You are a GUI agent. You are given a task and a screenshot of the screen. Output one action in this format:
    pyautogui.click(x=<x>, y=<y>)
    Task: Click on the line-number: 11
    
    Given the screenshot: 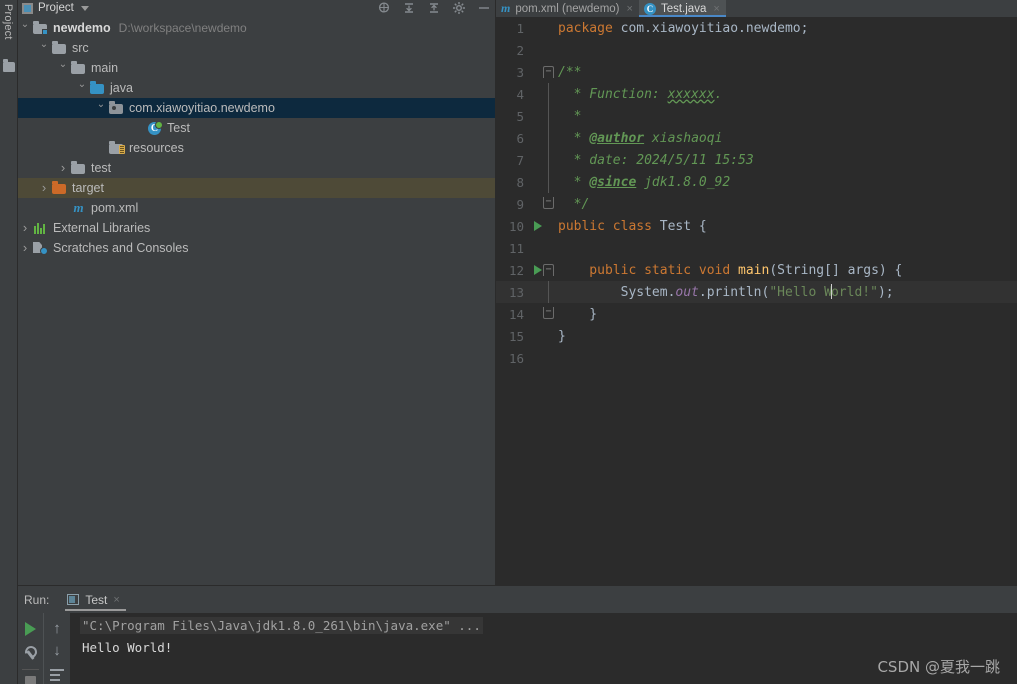 What is the action you would take?
    pyautogui.click(x=516, y=248)
    